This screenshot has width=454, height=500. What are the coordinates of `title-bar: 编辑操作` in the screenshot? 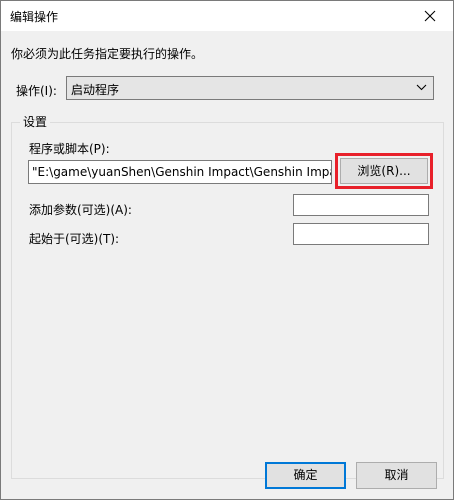 It's located at (227, 16).